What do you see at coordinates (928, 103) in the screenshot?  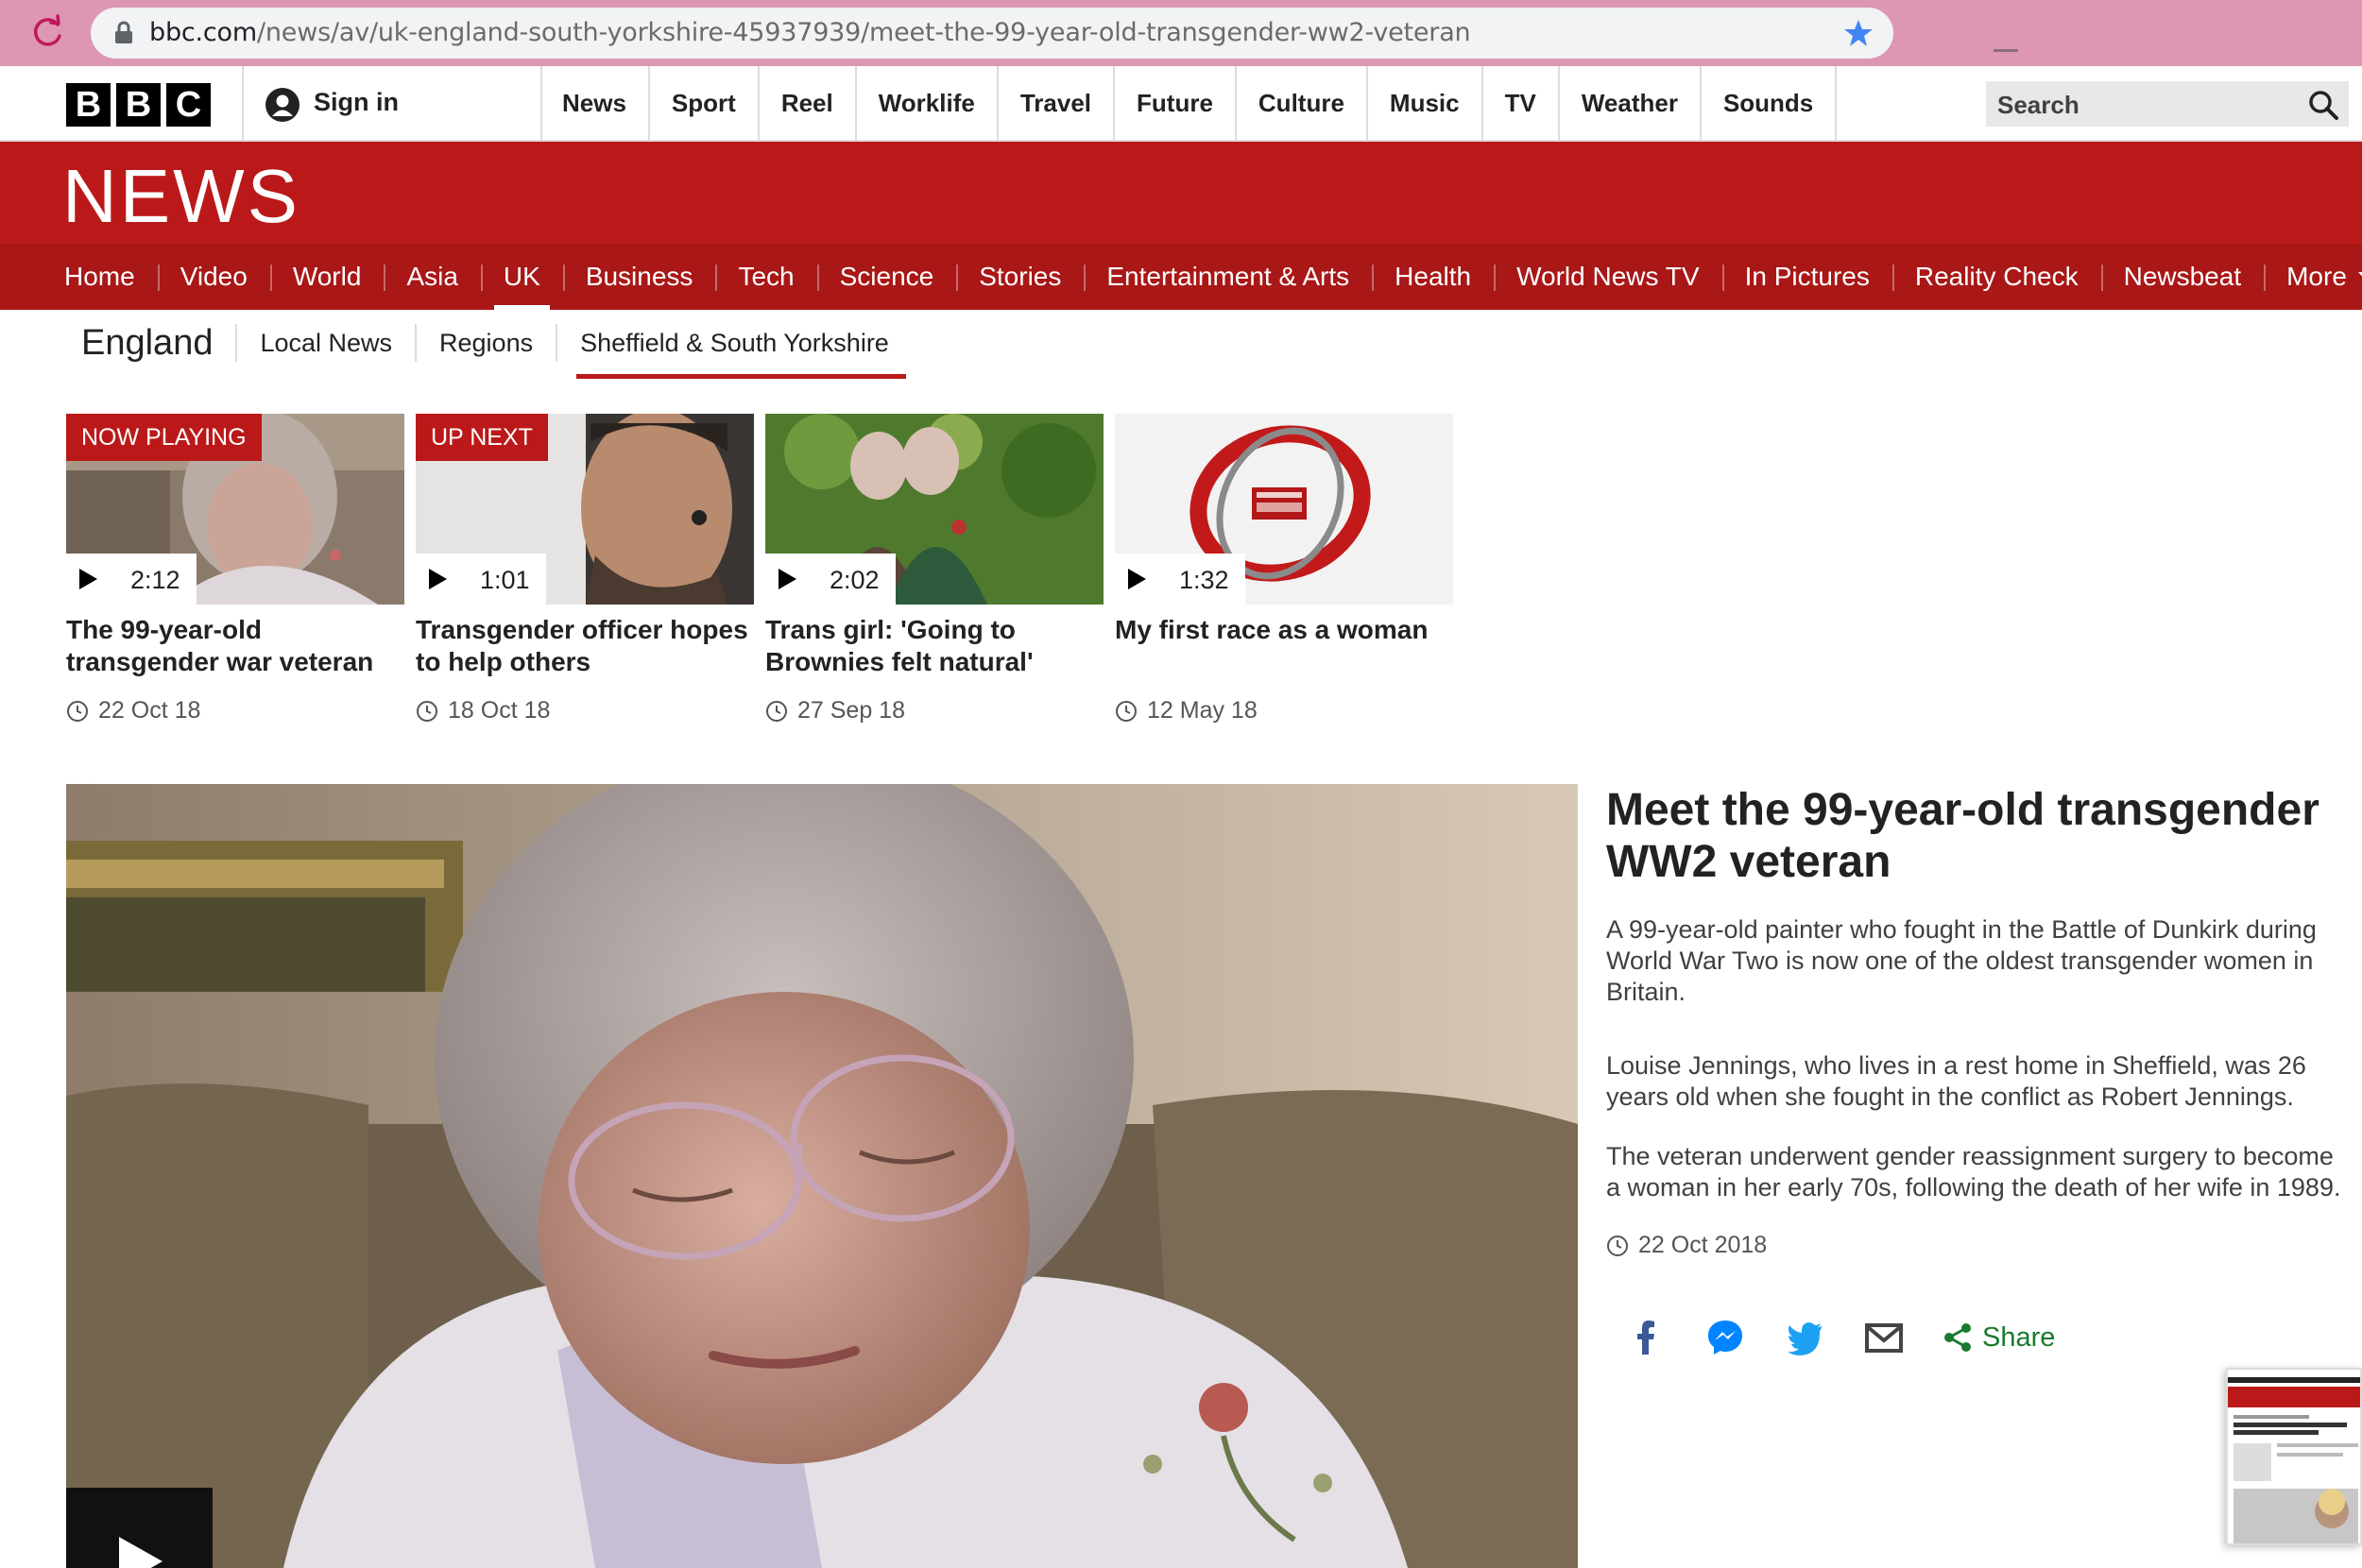 I see `global-nav-worklife: Worklife` at bounding box center [928, 103].